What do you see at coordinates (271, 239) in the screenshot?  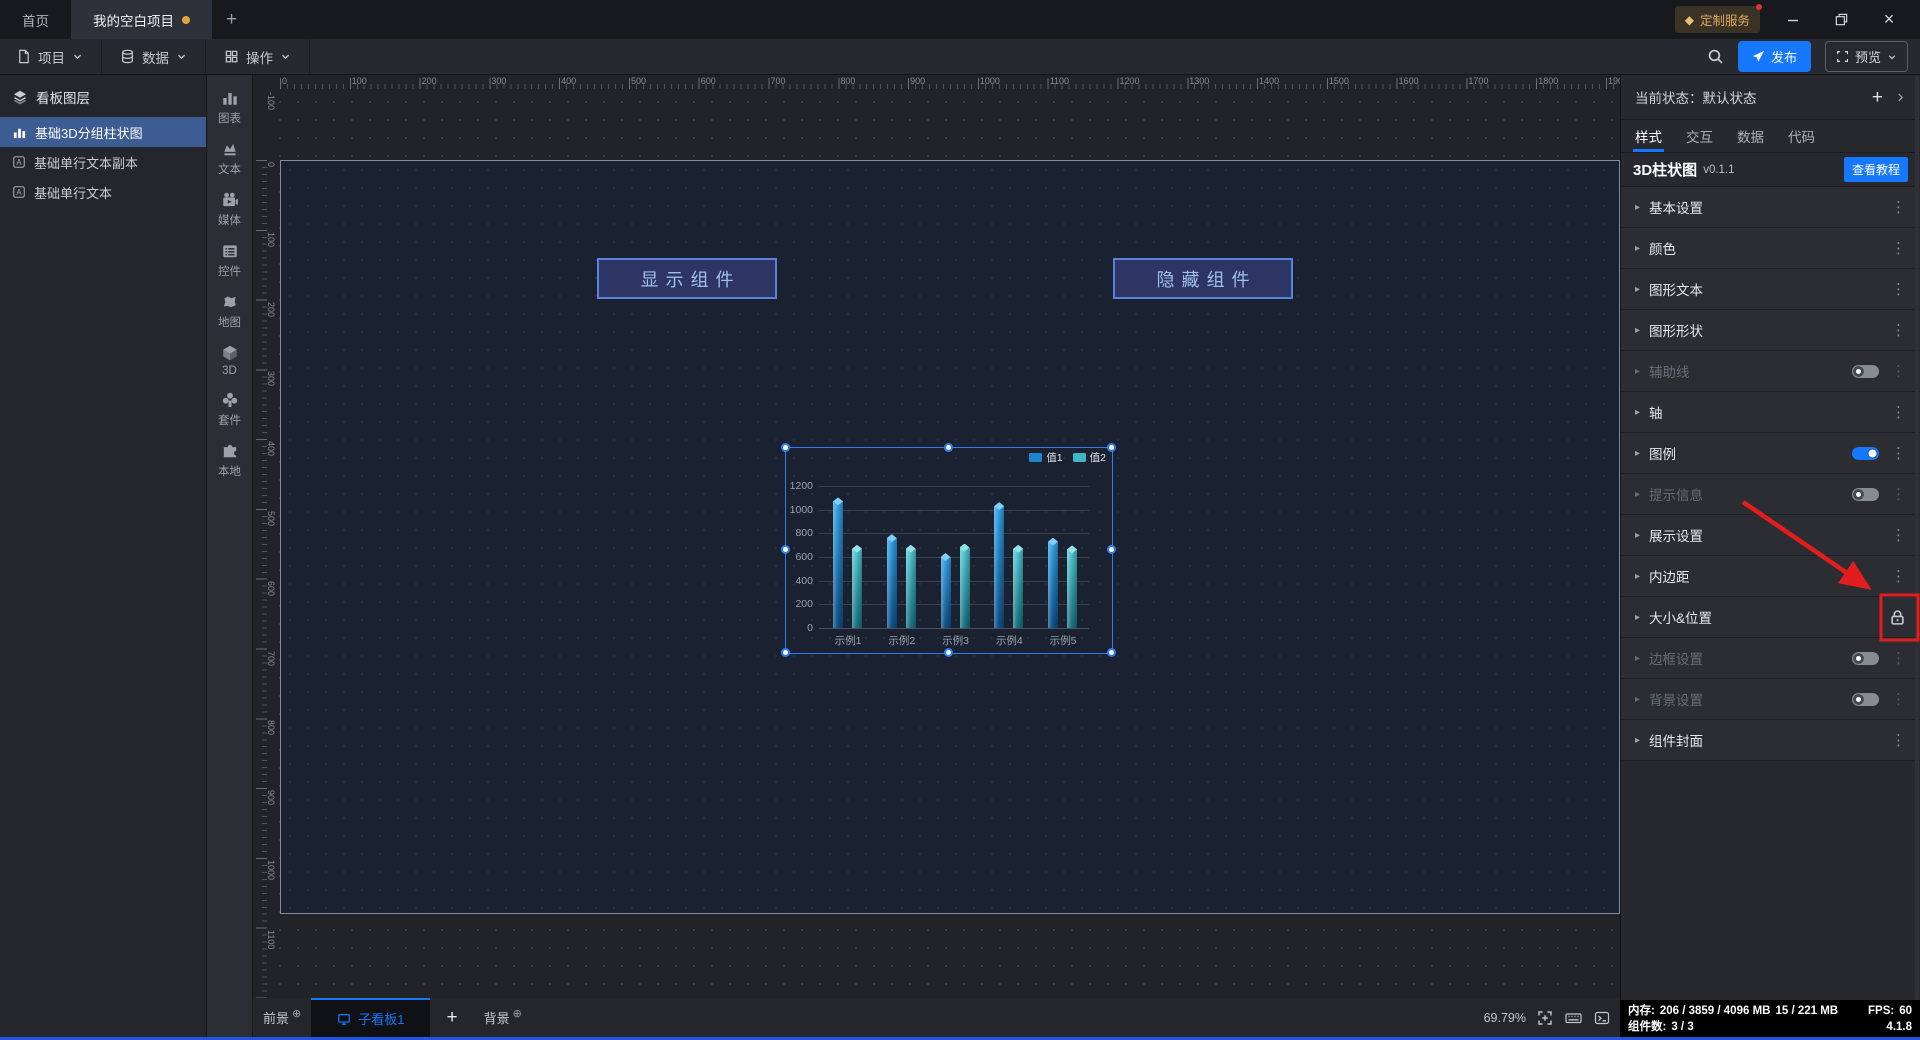 I see `v-ruler-label: 100` at bounding box center [271, 239].